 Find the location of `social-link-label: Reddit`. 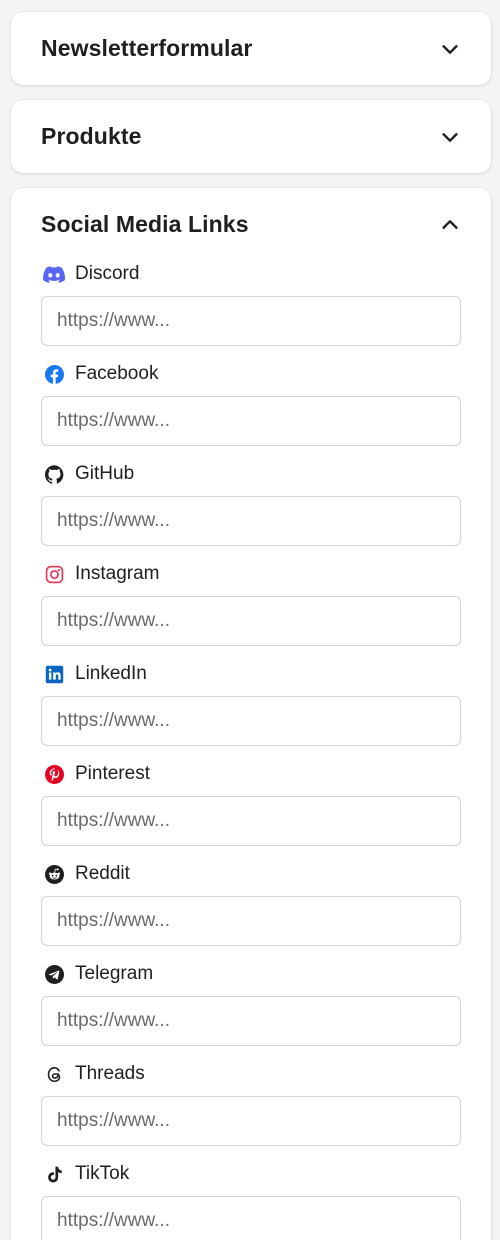

social-link-label: Reddit is located at coordinates (102, 873).